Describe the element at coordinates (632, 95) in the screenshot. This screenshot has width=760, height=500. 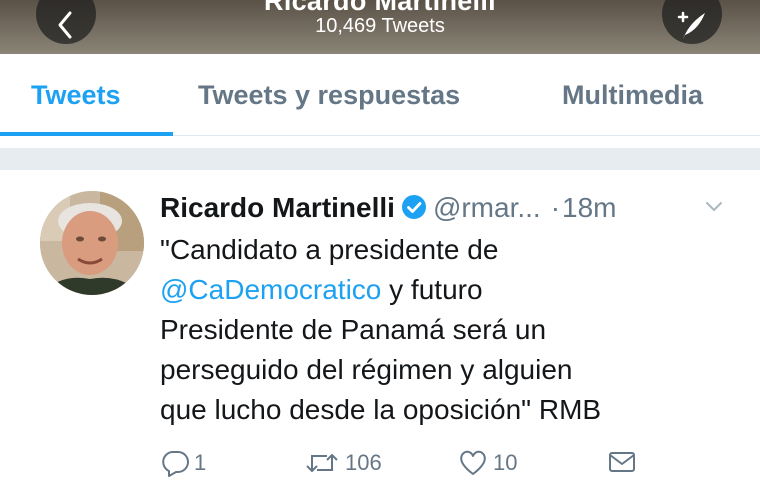
I see `tab-media: Multimedia` at that location.